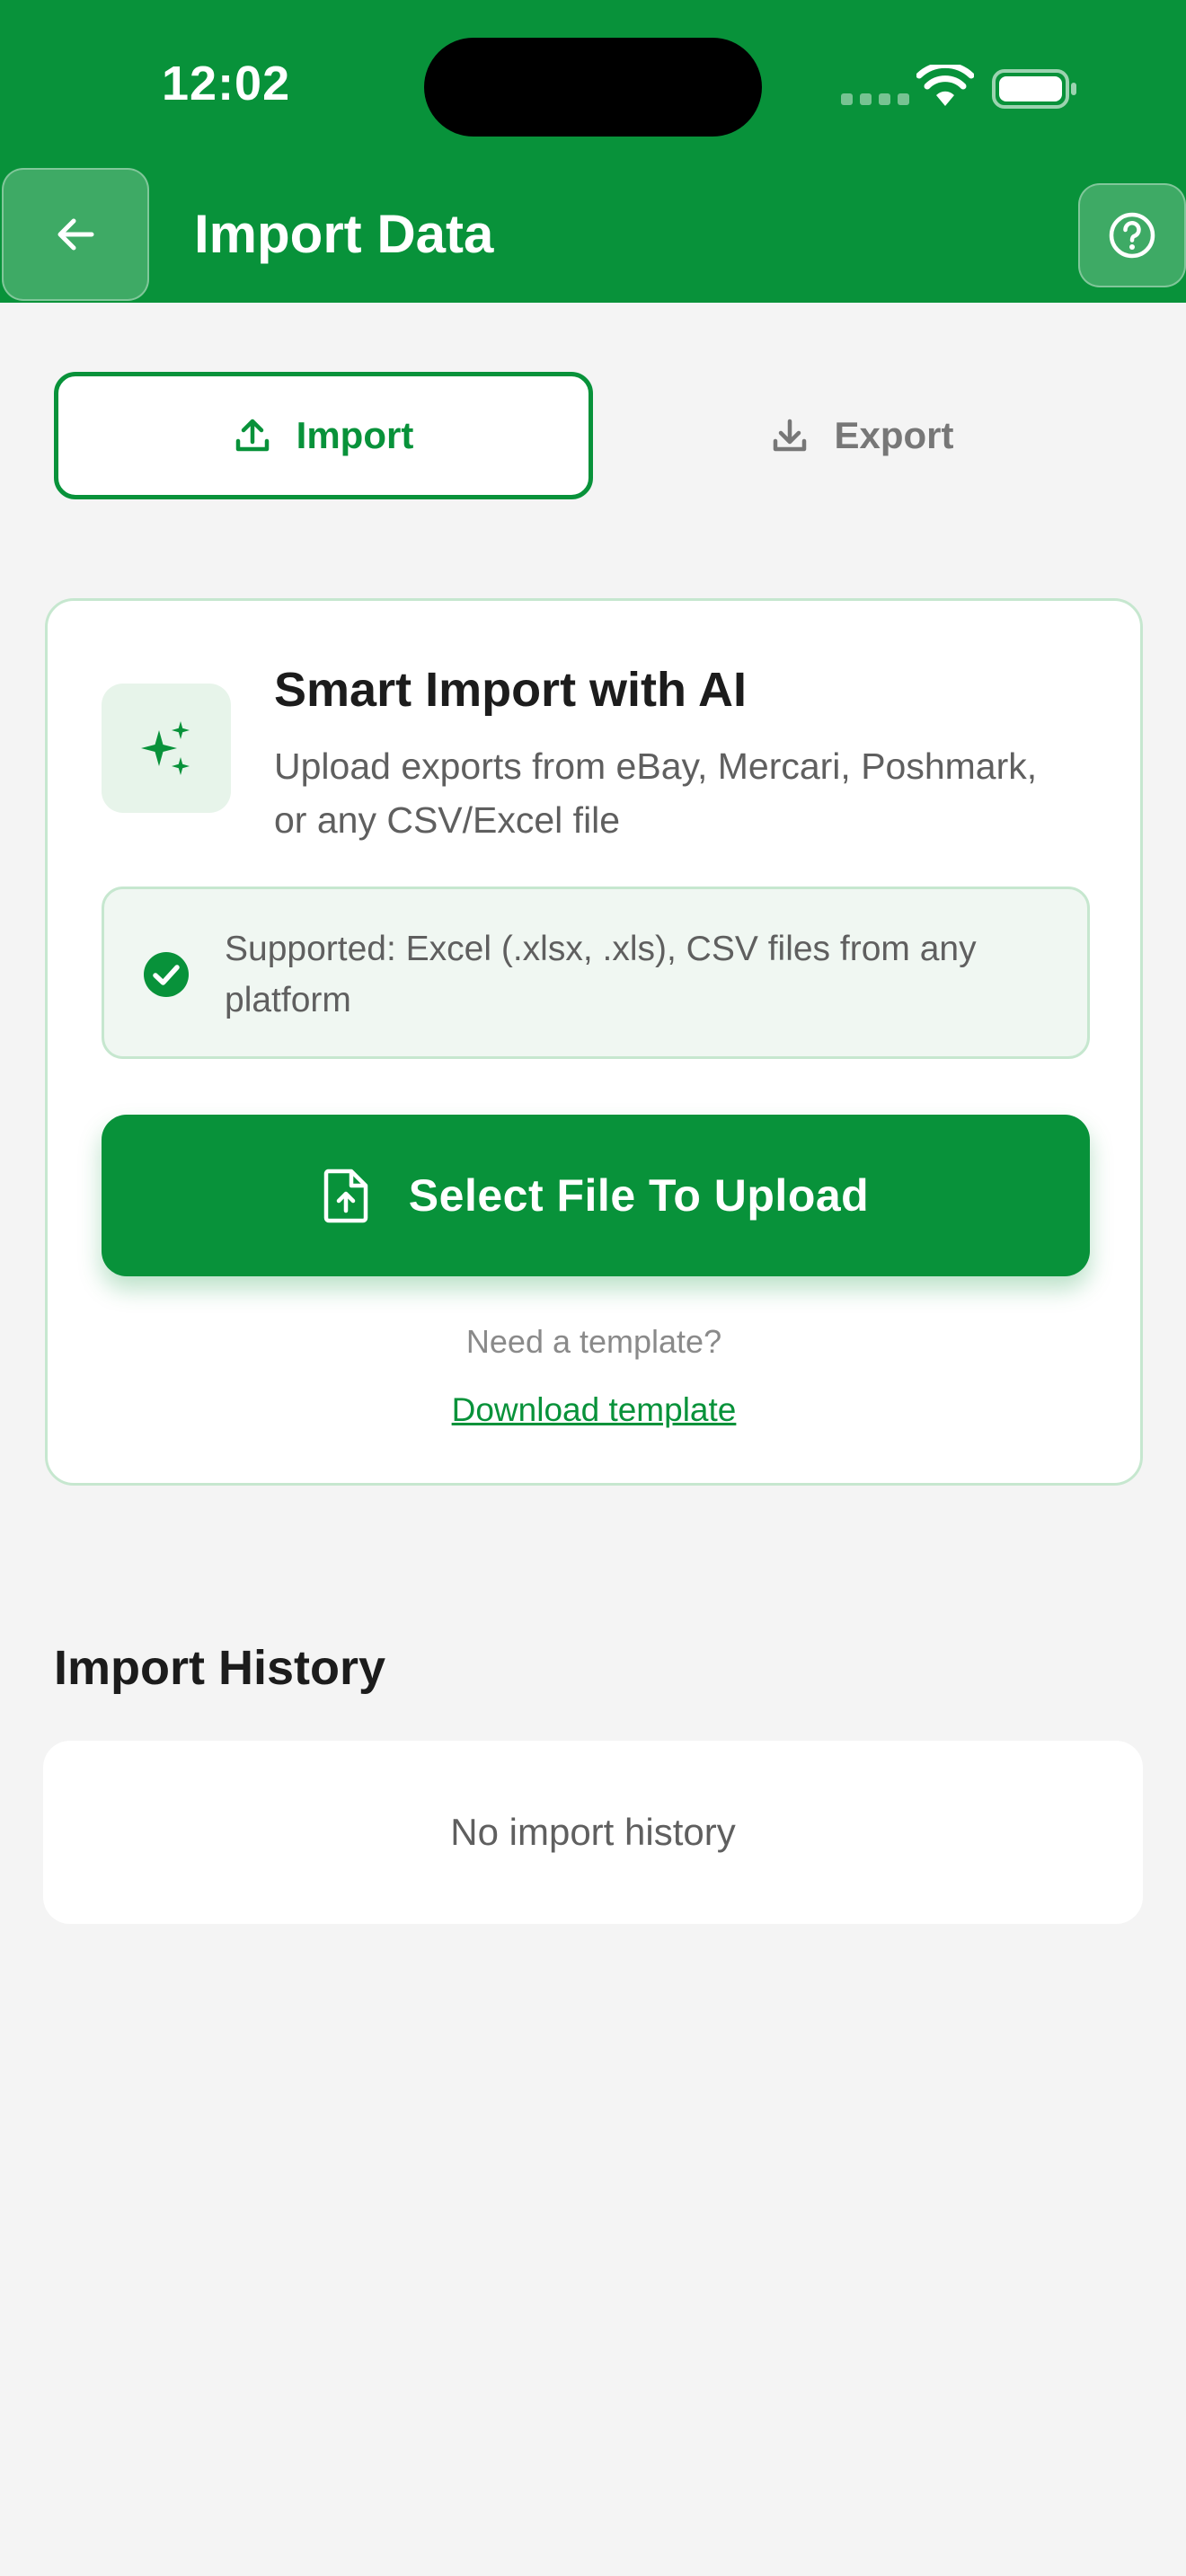  Describe the element at coordinates (790, 435) in the screenshot. I see `download-icon` at that location.